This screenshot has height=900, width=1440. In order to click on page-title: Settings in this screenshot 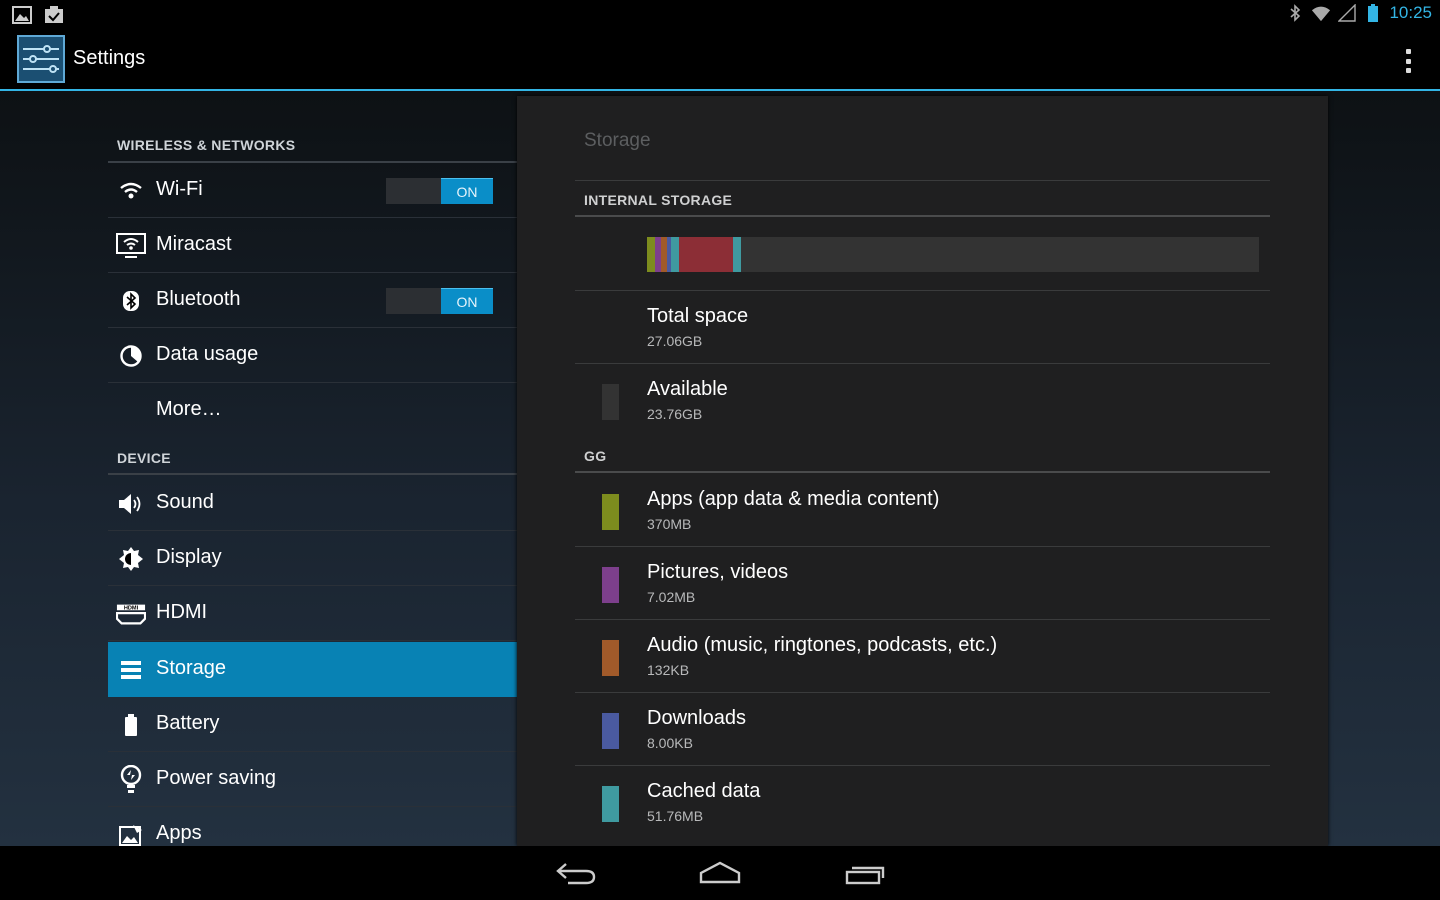, I will do `click(109, 58)`.